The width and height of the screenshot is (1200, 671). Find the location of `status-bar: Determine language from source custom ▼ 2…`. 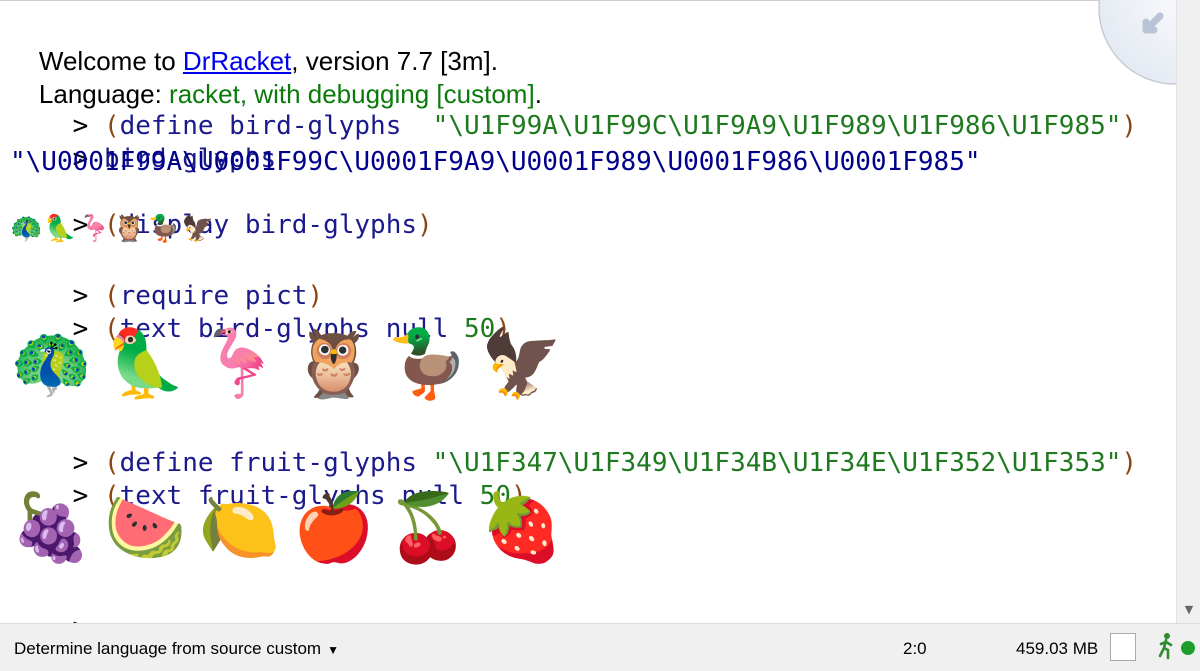

status-bar: Determine language from source custom ▼ 2… is located at coordinates (600, 647).